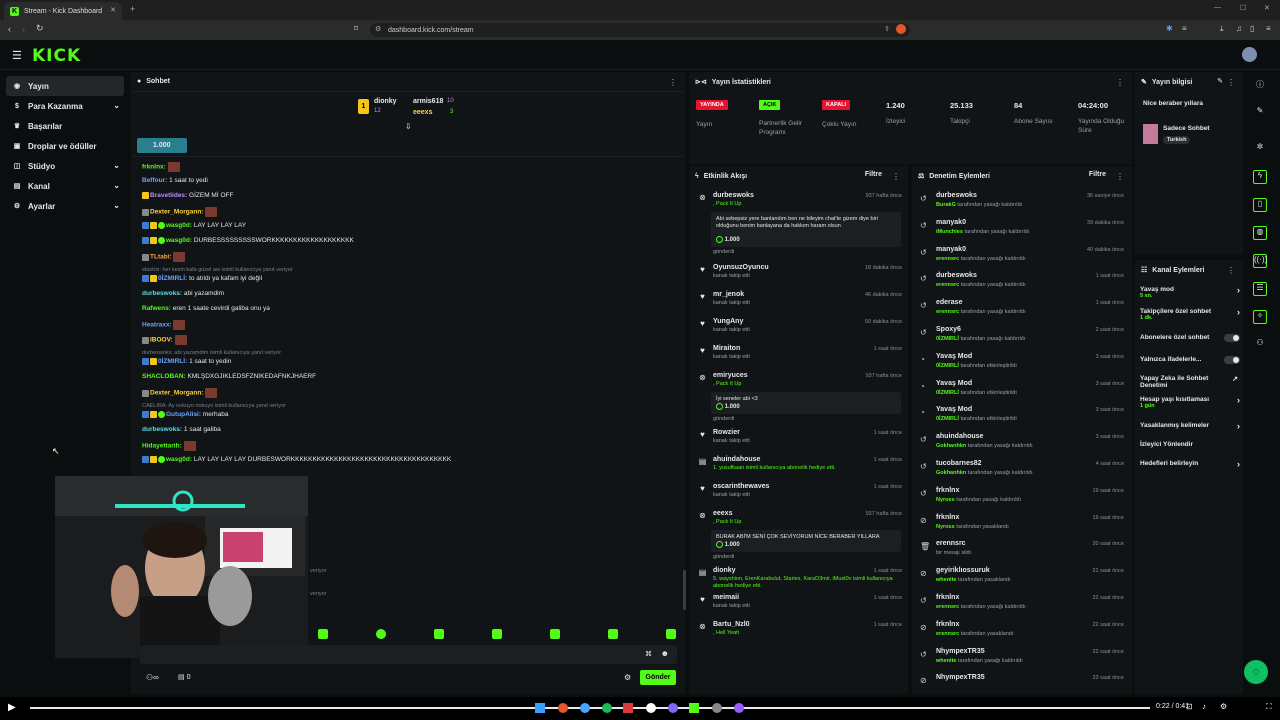  What do you see at coordinates (948, 329) in the screenshot?
I see `mod-target: Spoxy6` at bounding box center [948, 329].